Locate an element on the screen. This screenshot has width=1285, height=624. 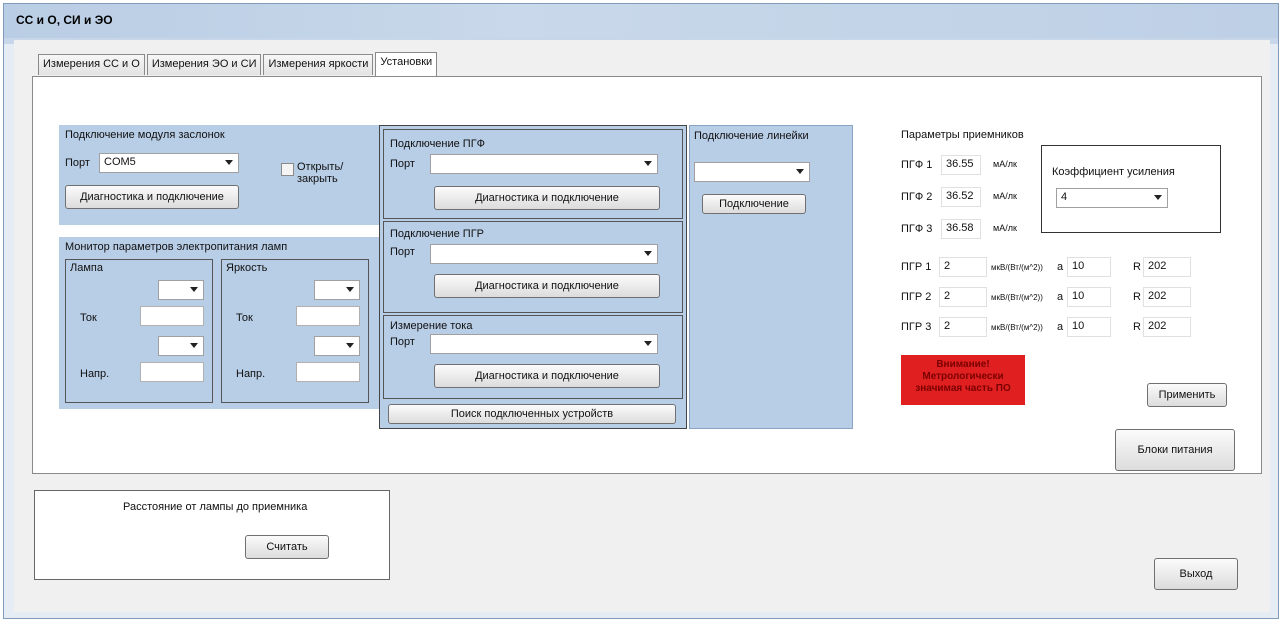
gain-title: Коэффициент усиления is located at coordinates (1113, 172).